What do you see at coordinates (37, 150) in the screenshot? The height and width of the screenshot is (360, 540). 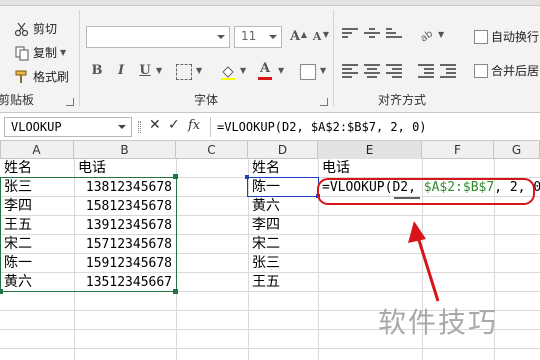 I see `column-header-a: A` at bounding box center [37, 150].